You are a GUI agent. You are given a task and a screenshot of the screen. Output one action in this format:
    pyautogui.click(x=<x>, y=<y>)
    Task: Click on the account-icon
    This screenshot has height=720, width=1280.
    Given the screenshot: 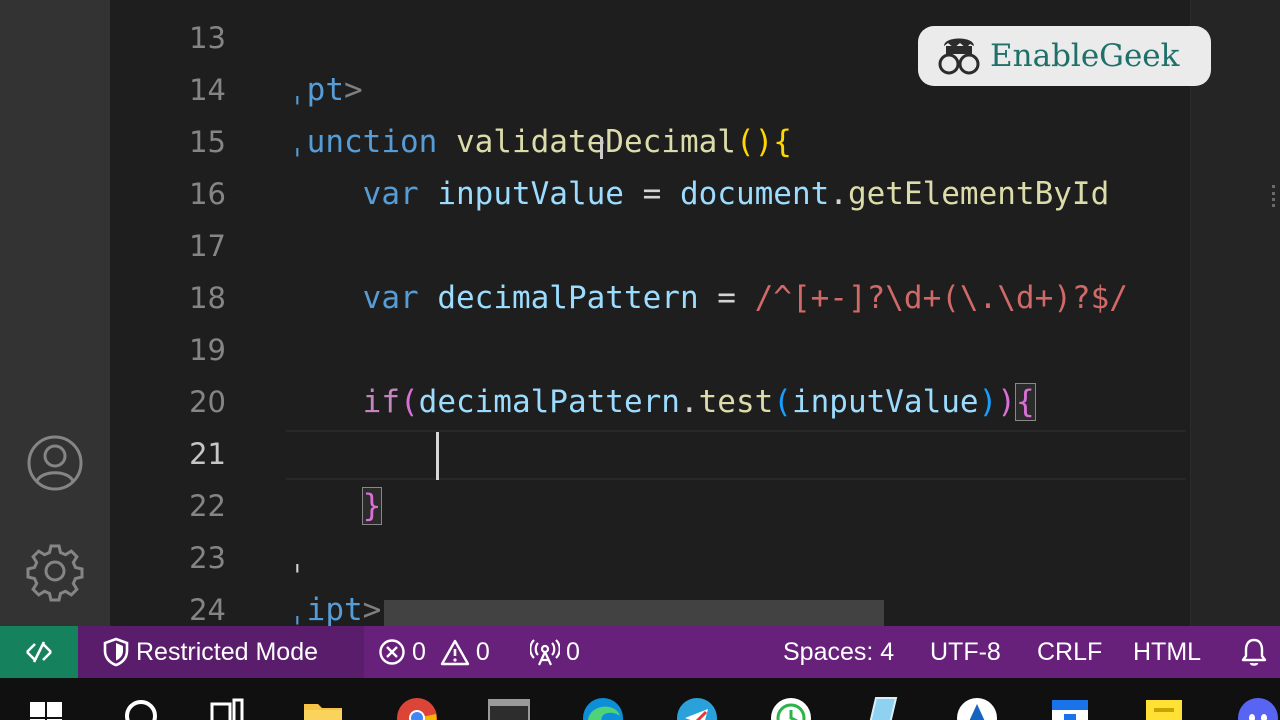 What is the action you would take?
    pyautogui.click(x=55, y=463)
    